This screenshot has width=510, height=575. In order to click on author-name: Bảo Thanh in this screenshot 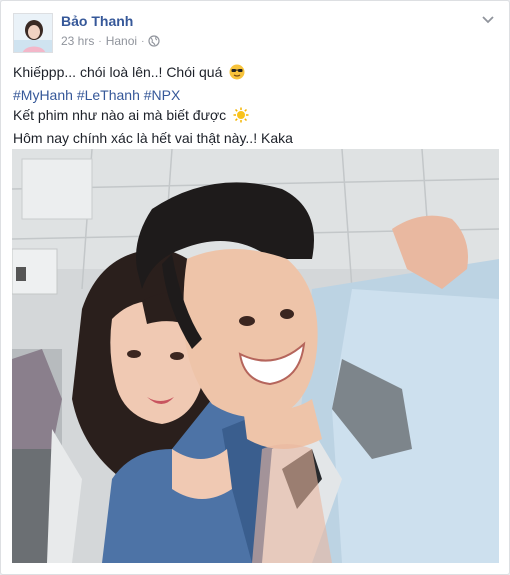, I will do `click(97, 21)`.